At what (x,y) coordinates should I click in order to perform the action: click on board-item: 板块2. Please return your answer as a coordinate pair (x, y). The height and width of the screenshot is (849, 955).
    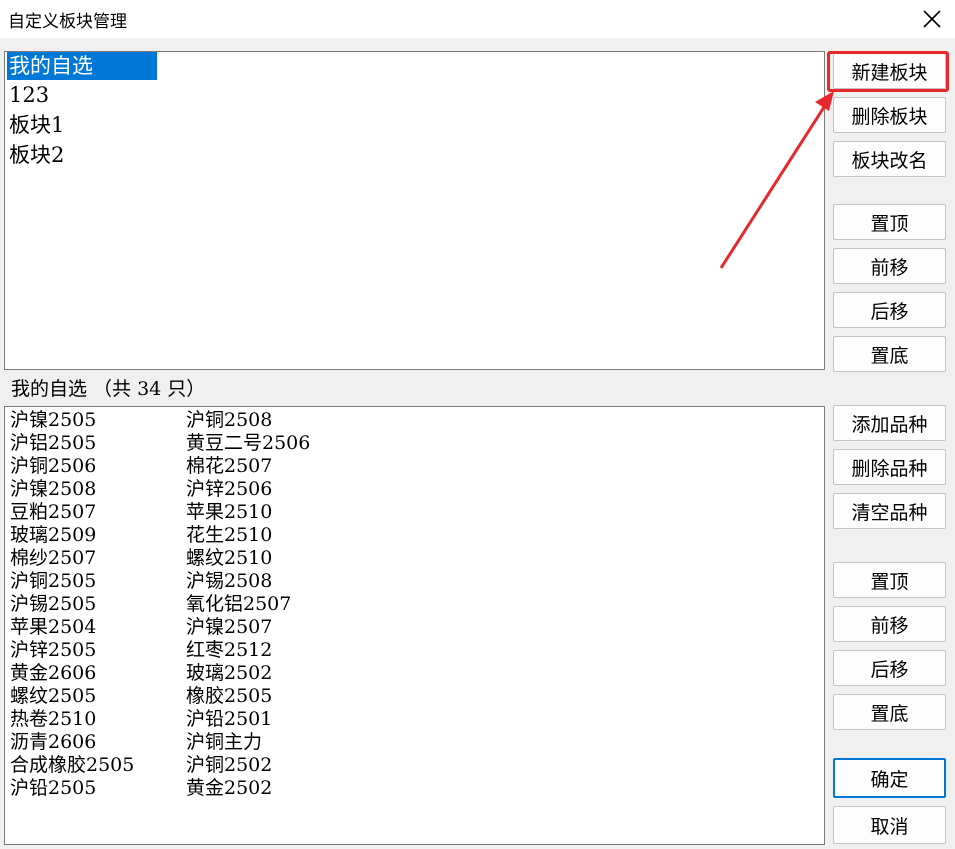
    Looking at the image, I should click on (36, 155).